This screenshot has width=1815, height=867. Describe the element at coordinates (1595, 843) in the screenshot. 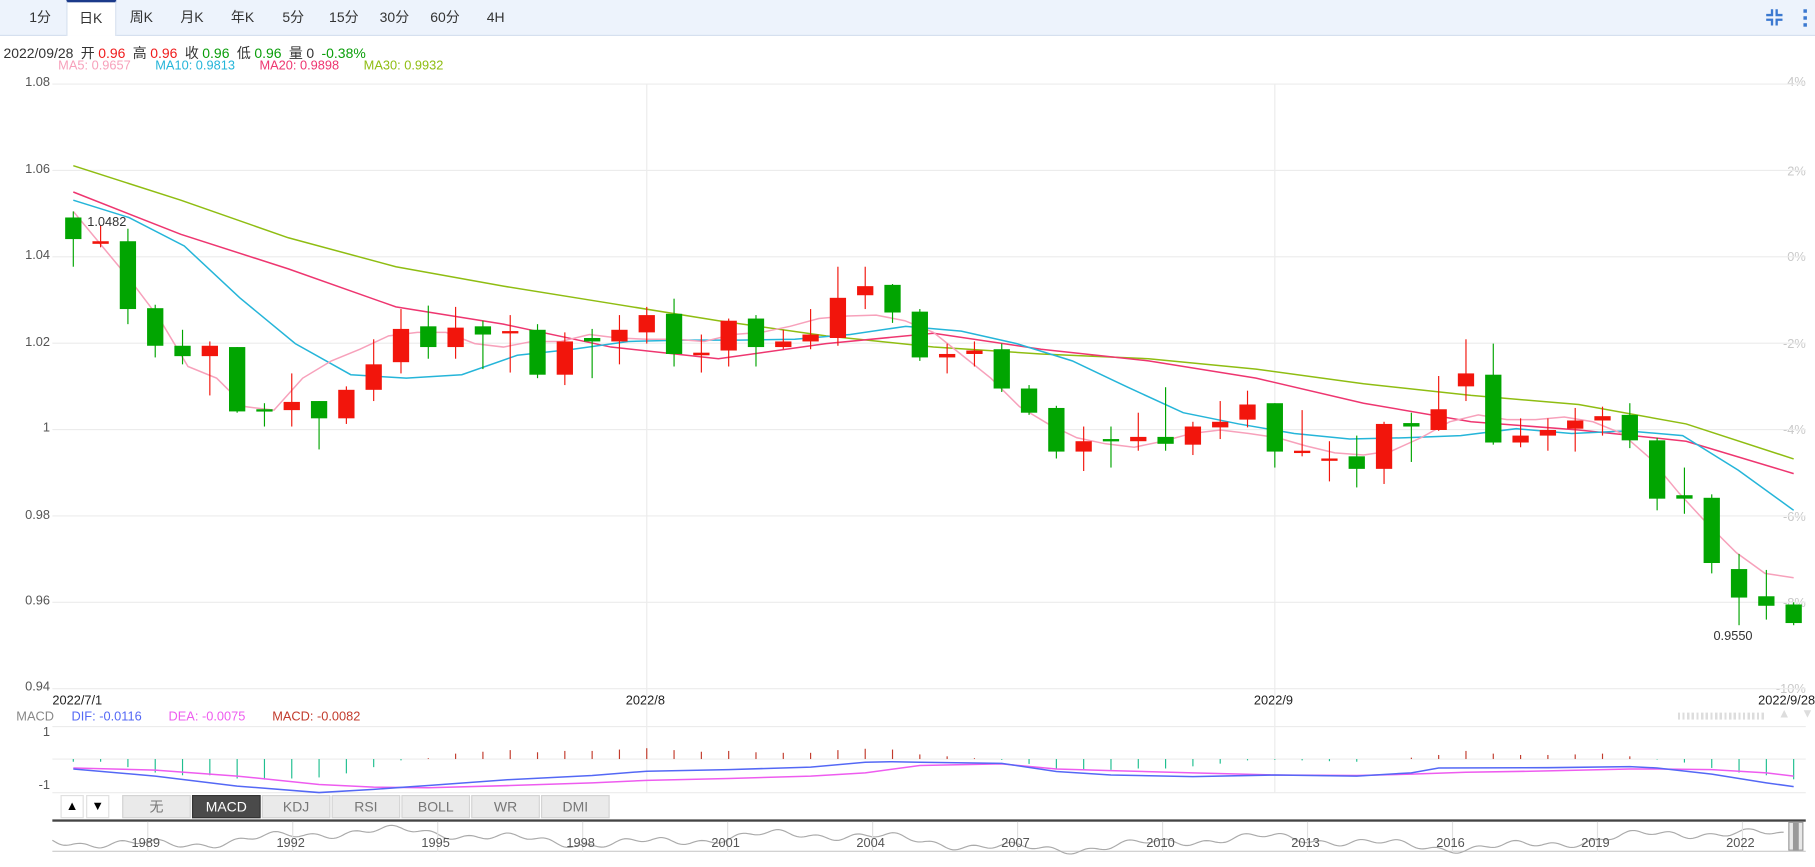

I see `navigator-year-label: 2019` at that location.